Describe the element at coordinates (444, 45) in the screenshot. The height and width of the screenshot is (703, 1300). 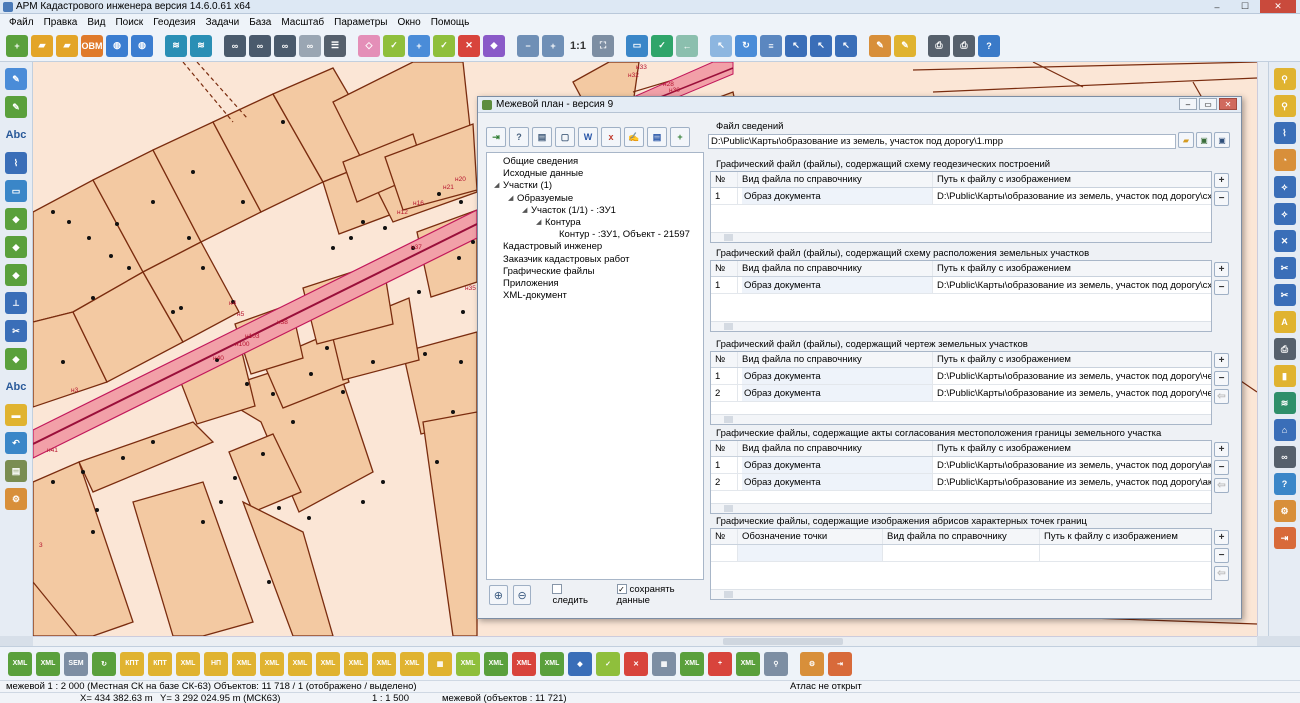
I see `confirm-object-icon: ✓` at that location.